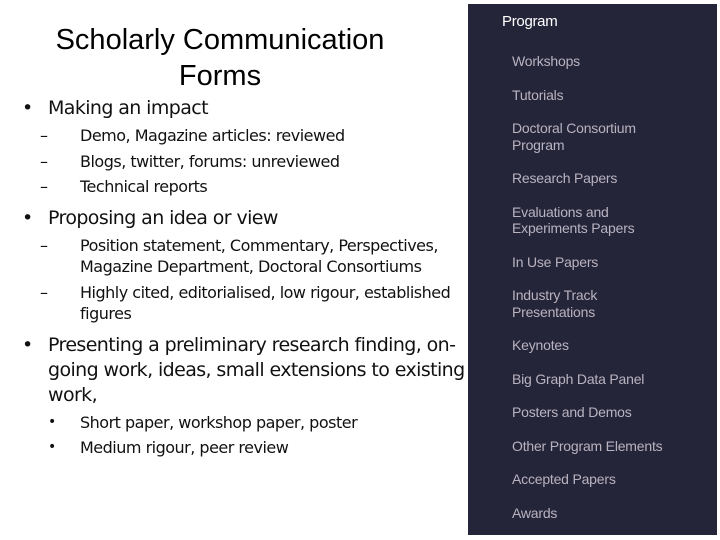 Image resolution: width=720 pixels, height=540 pixels. I want to click on sub-item: – Blogs, twitter, forums: unreviewed, so click(245, 162).